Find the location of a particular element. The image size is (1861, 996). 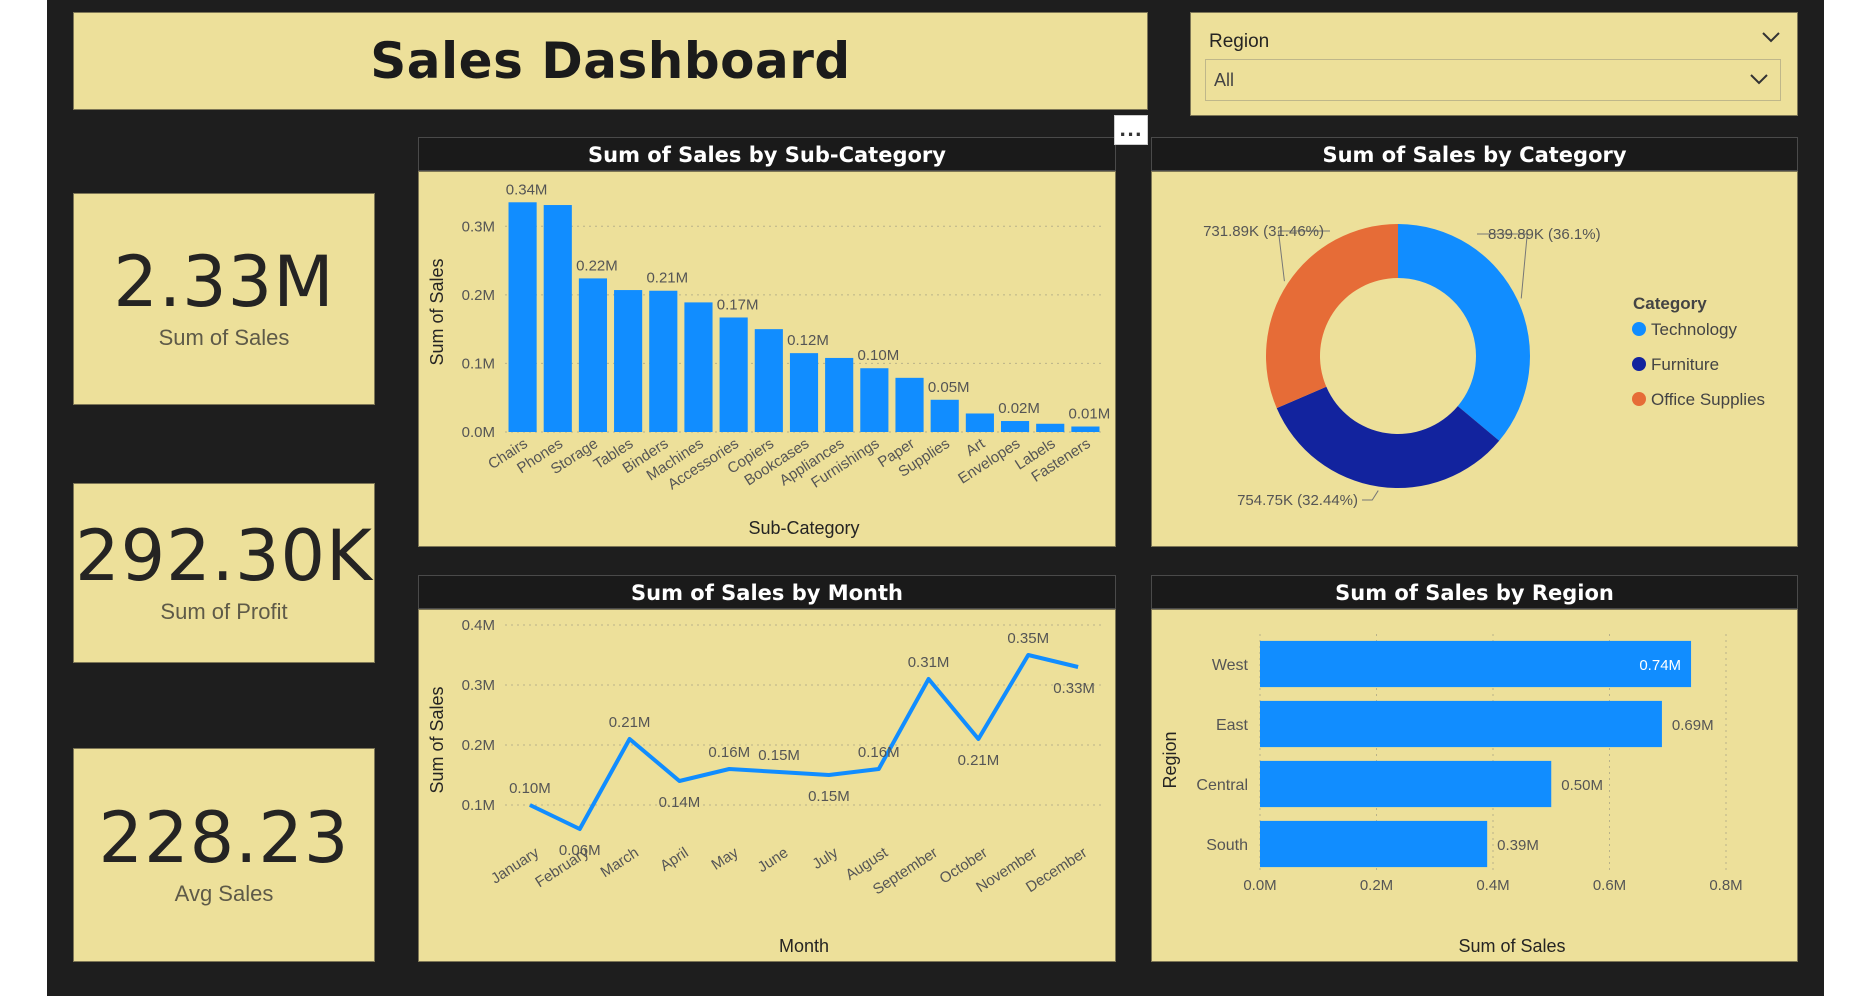

data-label: 0.34M is located at coordinates (527, 189).